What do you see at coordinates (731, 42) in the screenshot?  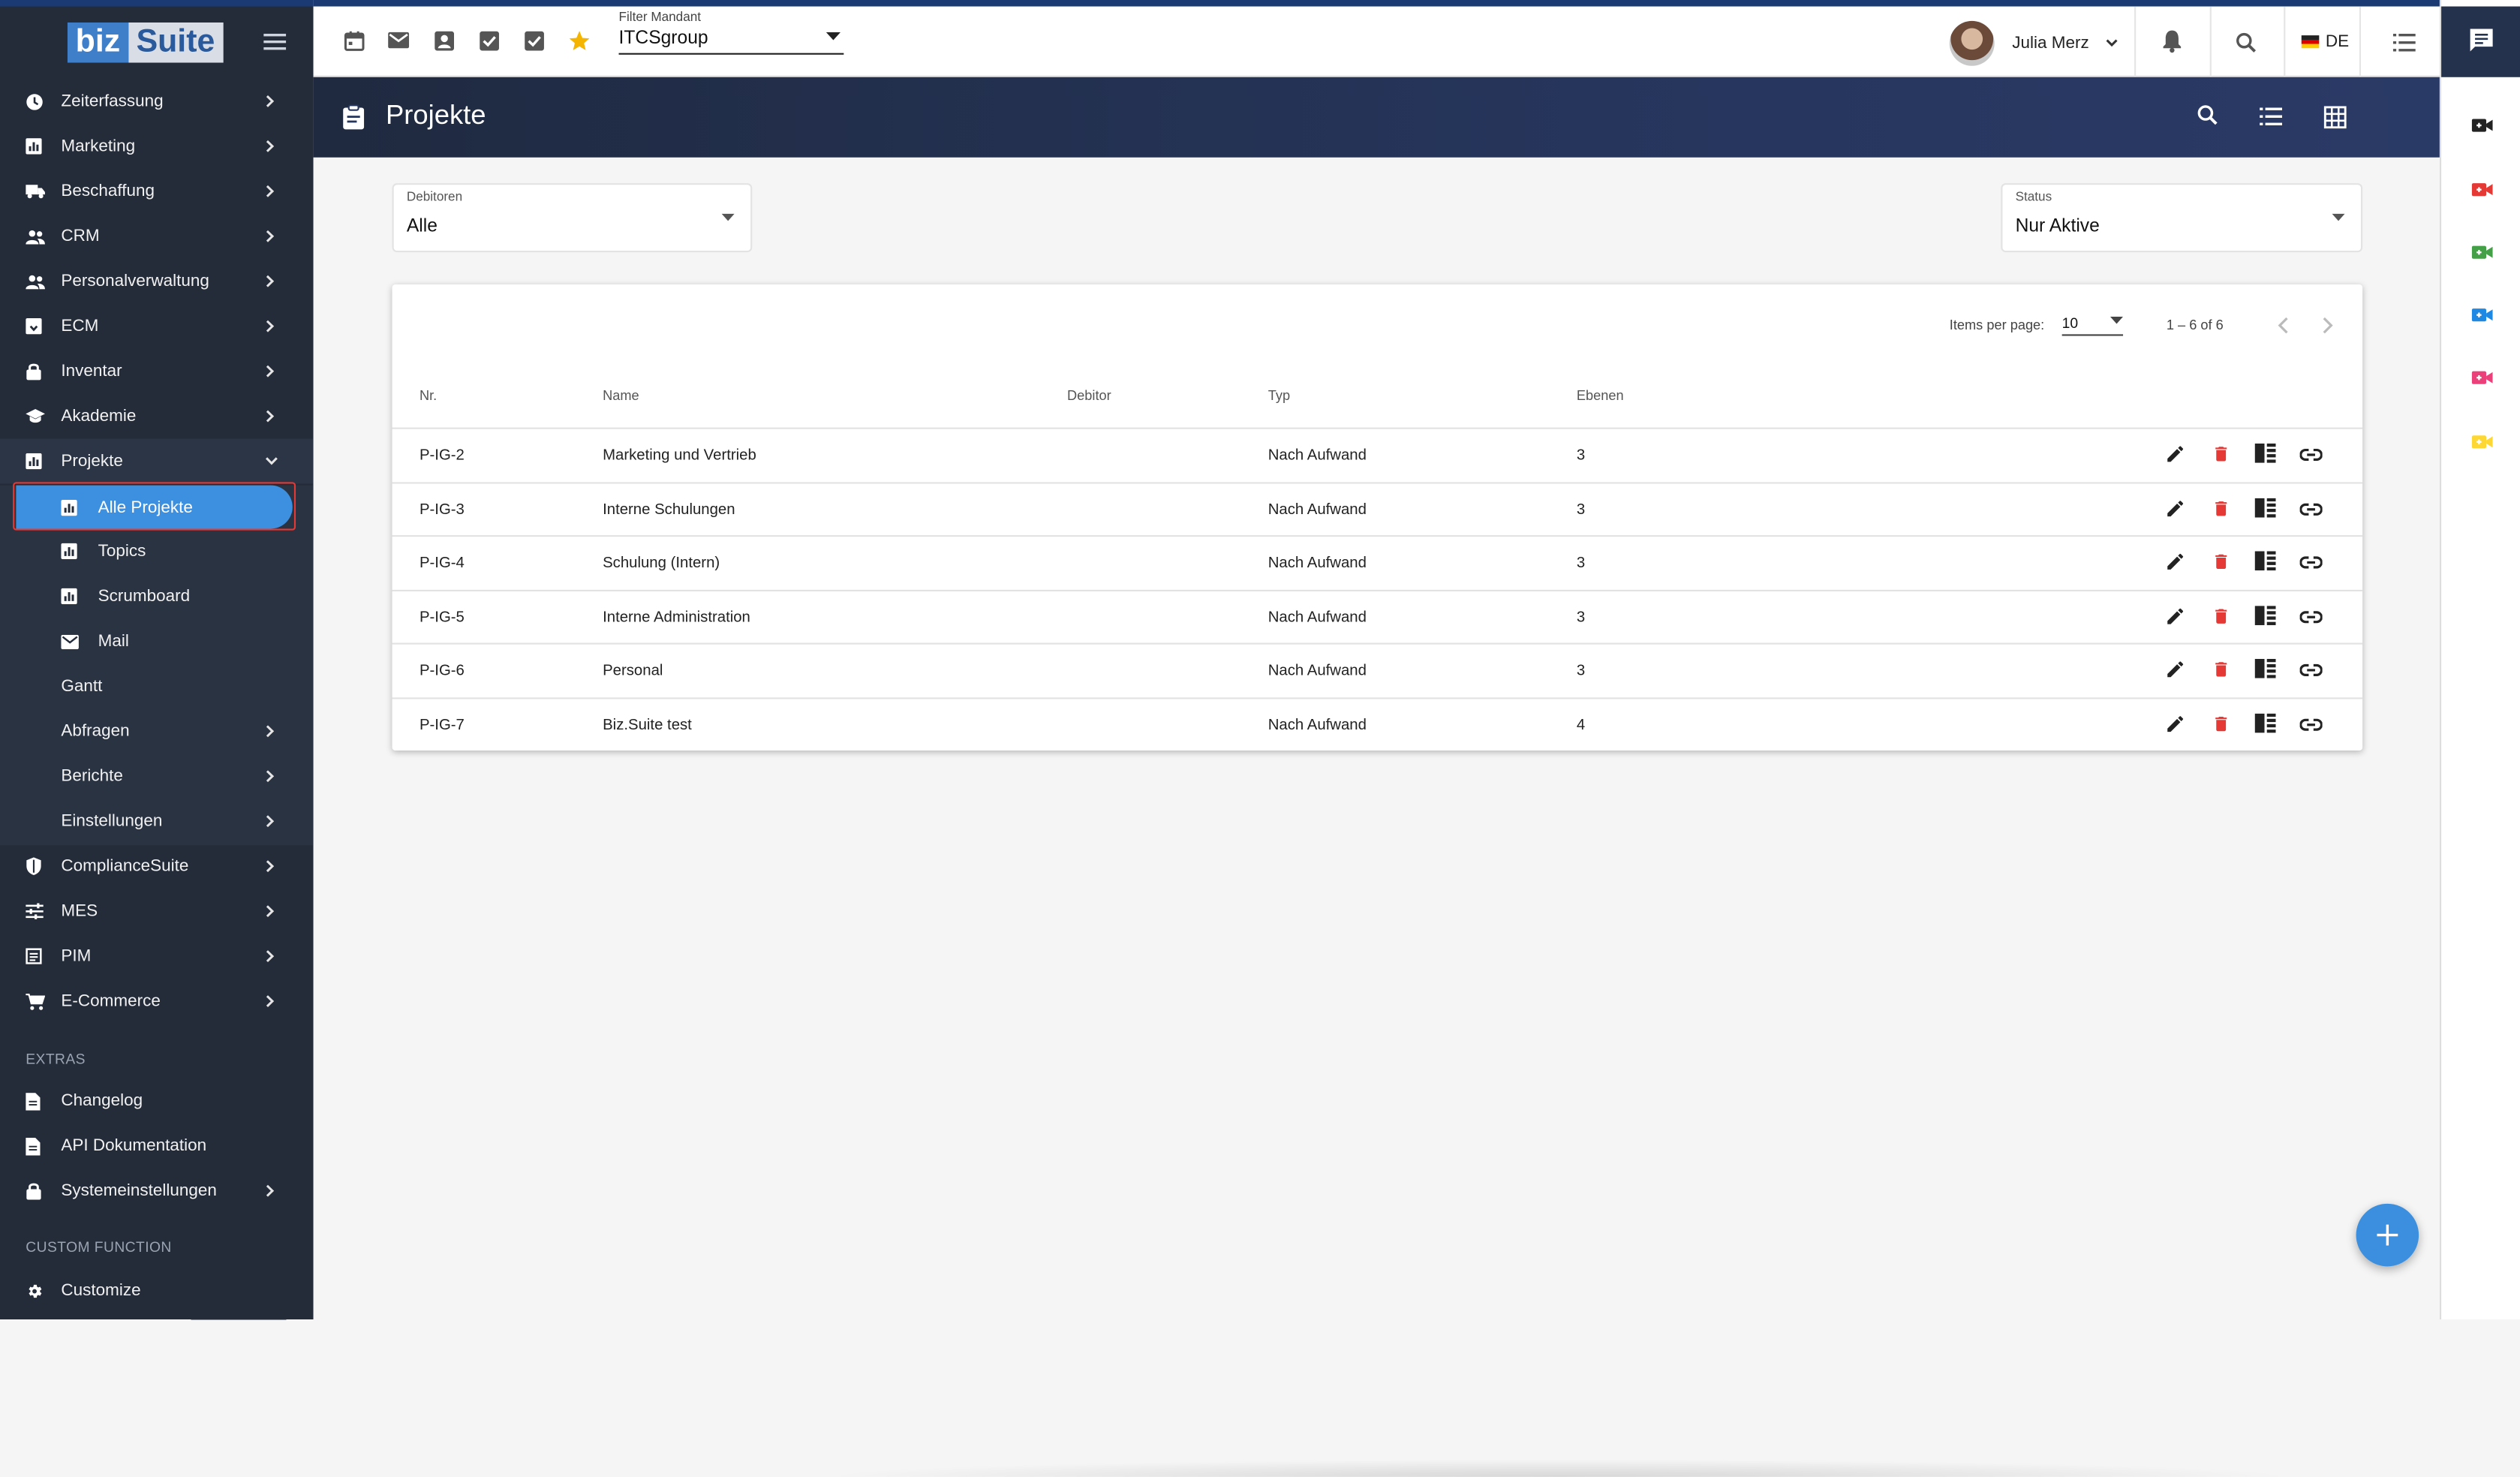 I see `filter-mandant-select: ITCSgroup` at bounding box center [731, 42].